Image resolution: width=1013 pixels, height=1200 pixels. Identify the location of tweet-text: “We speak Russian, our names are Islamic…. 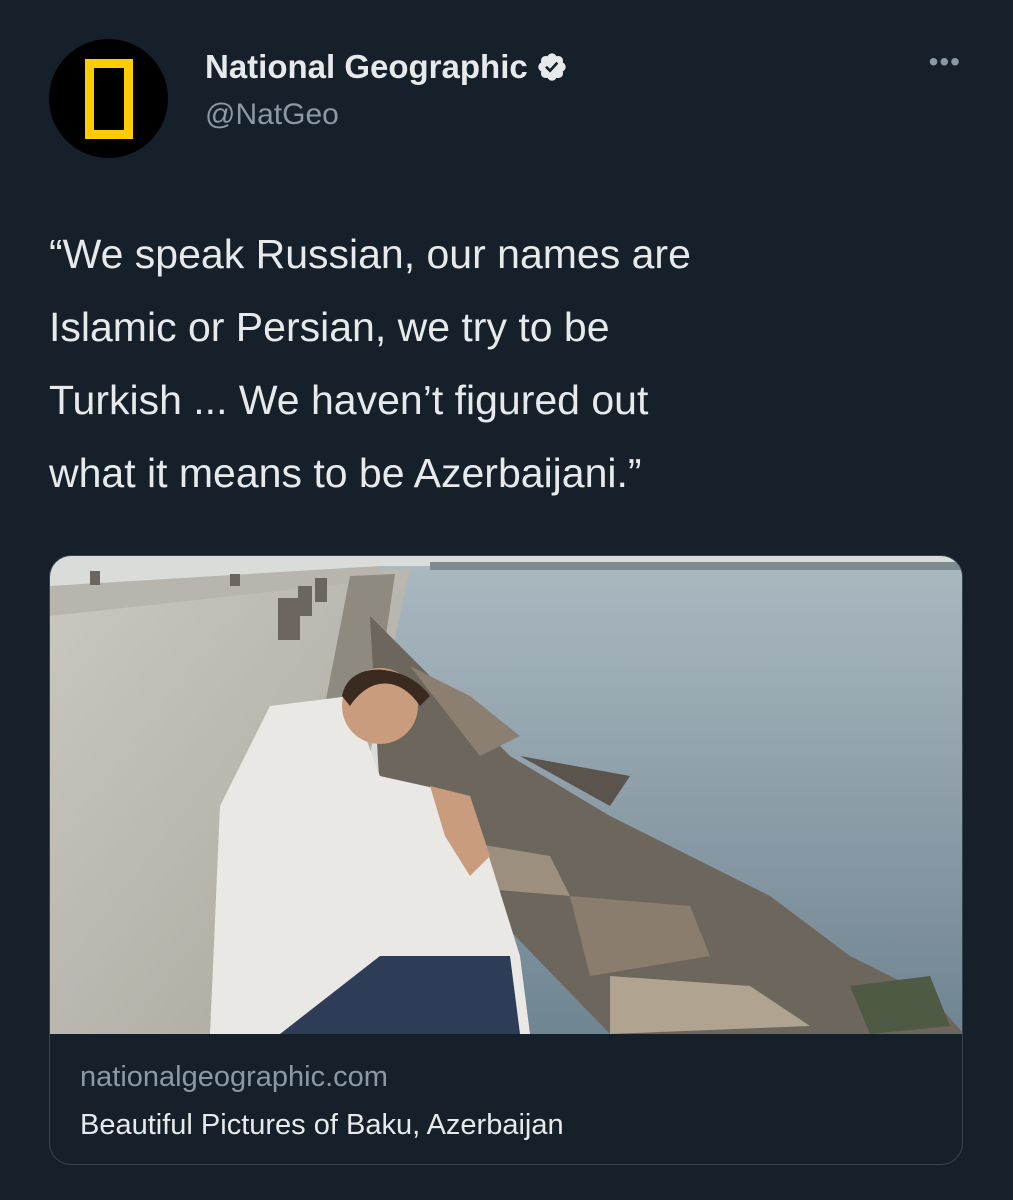
(370, 363).